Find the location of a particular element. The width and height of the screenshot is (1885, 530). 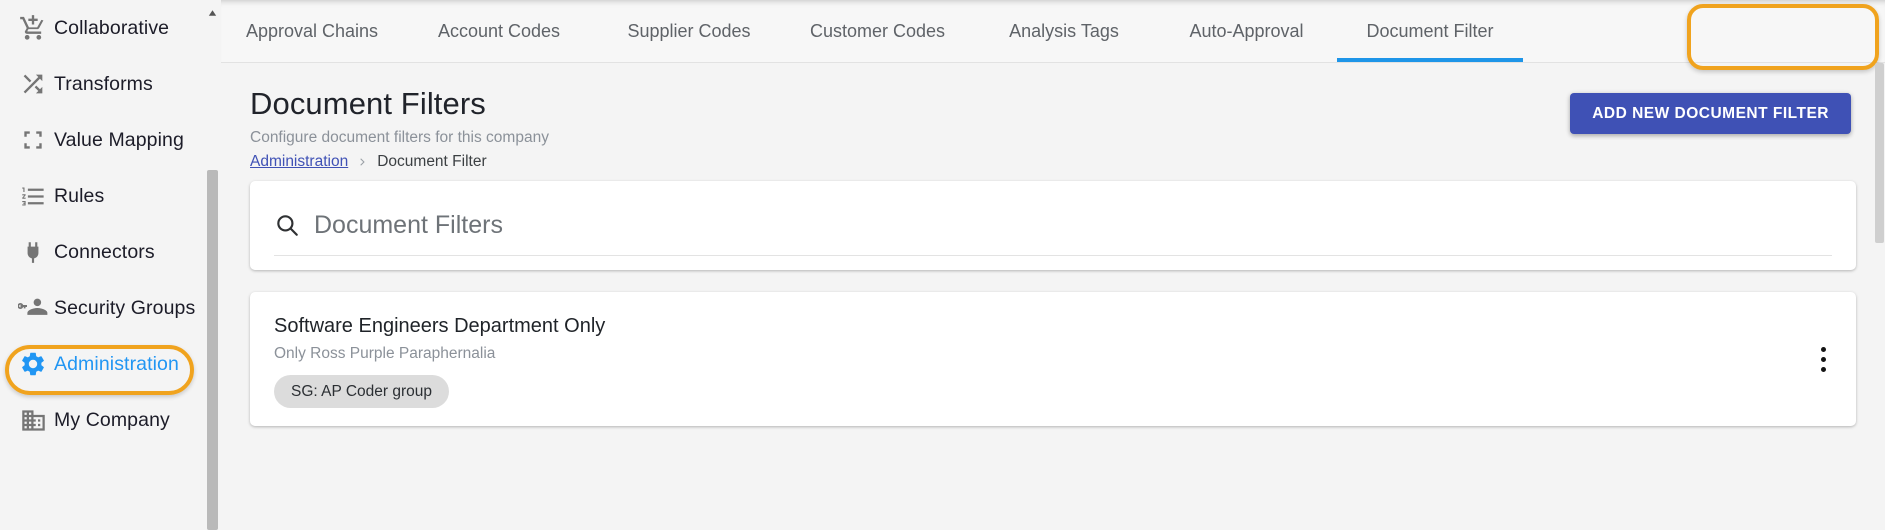

tab-label: Customer Codes is located at coordinates (877, 30).